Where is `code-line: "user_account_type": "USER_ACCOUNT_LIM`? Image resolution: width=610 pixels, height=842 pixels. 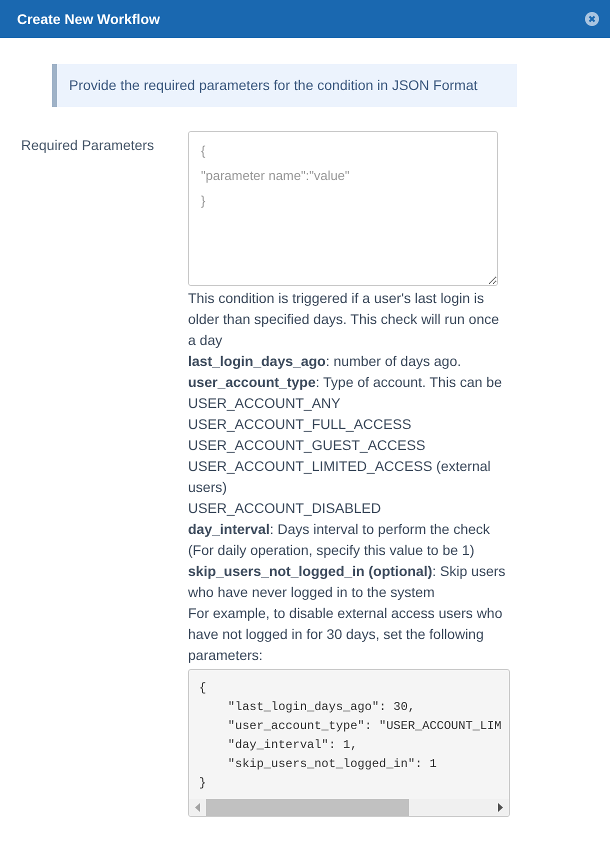
code-line: "user_account_type": "USER_ACCOUNT_LIM is located at coordinates (364, 726).